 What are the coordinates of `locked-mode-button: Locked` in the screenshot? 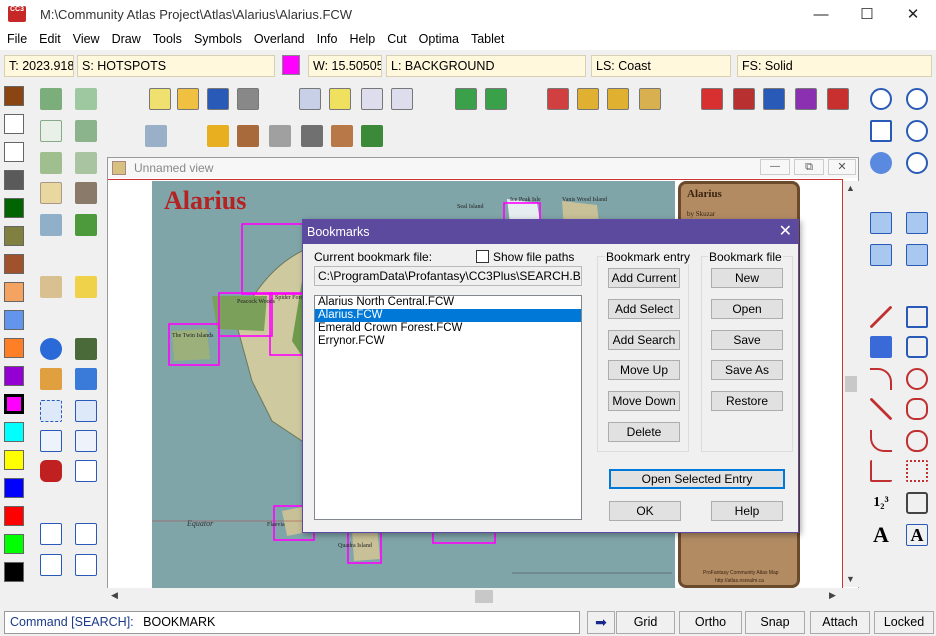 It's located at (904, 622).